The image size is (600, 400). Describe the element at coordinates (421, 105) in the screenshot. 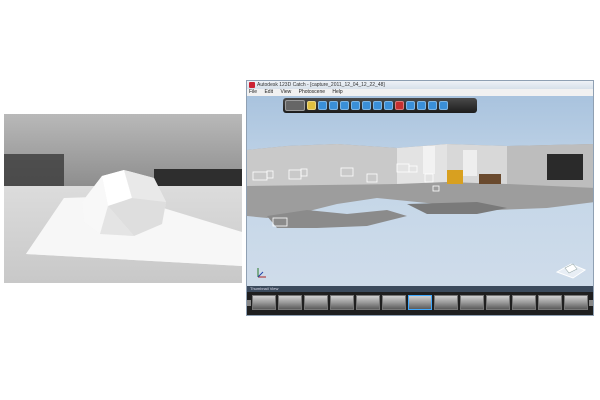

I see `paint-icon` at that location.